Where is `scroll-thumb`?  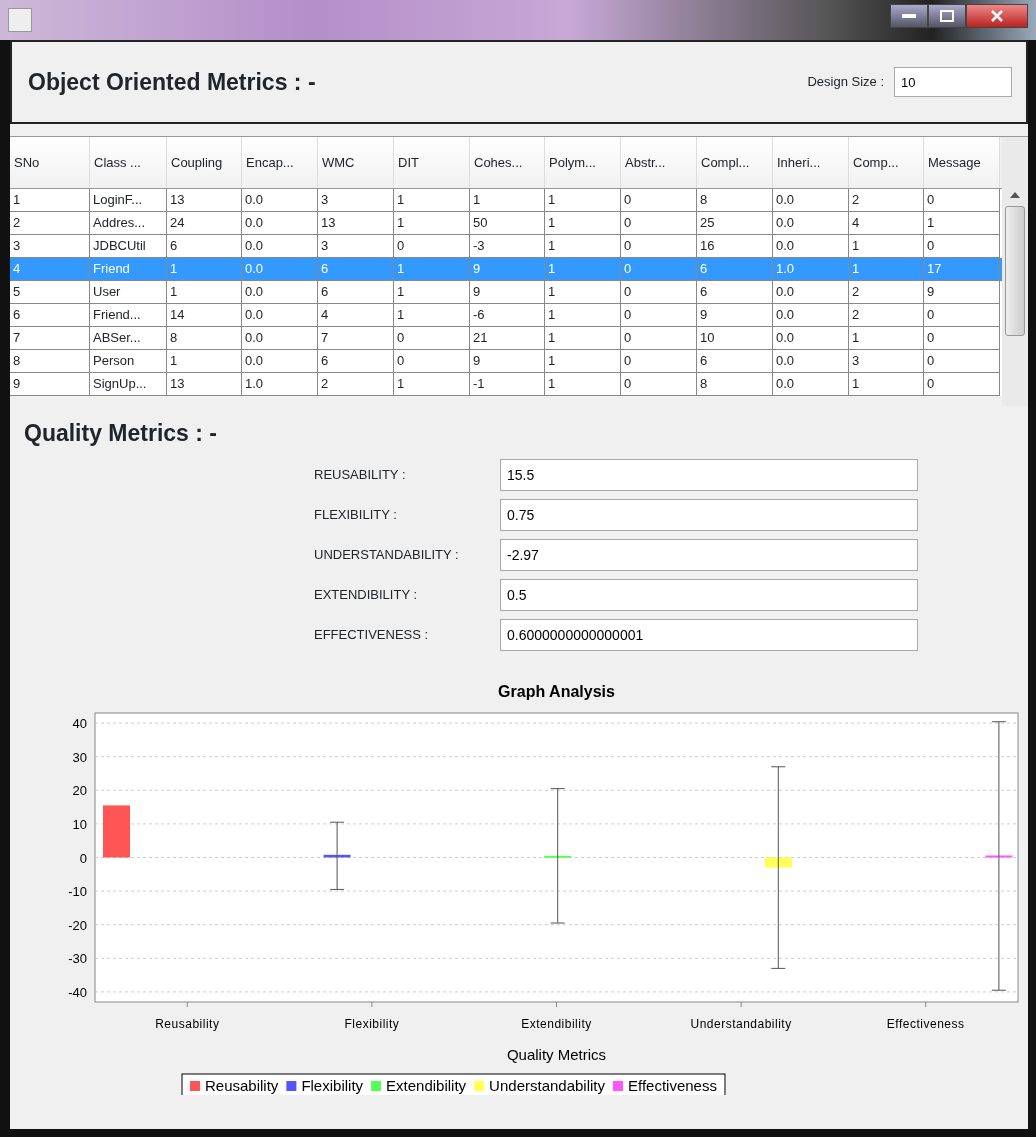 scroll-thumb is located at coordinates (1015, 271).